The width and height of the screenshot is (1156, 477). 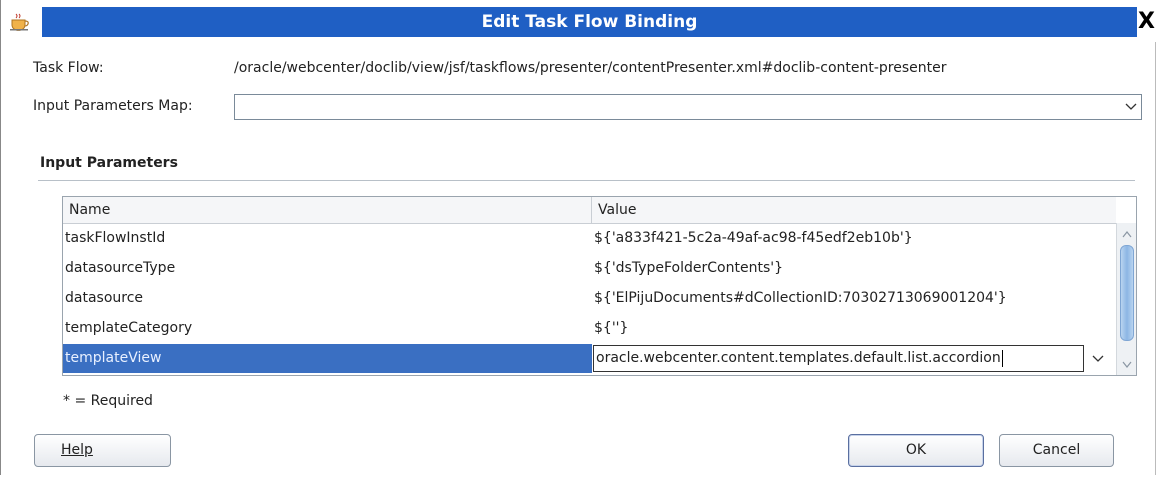 What do you see at coordinates (327, 328) in the screenshot?
I see `row-name-cell: templateCategory` at bounding box center [327, 328].